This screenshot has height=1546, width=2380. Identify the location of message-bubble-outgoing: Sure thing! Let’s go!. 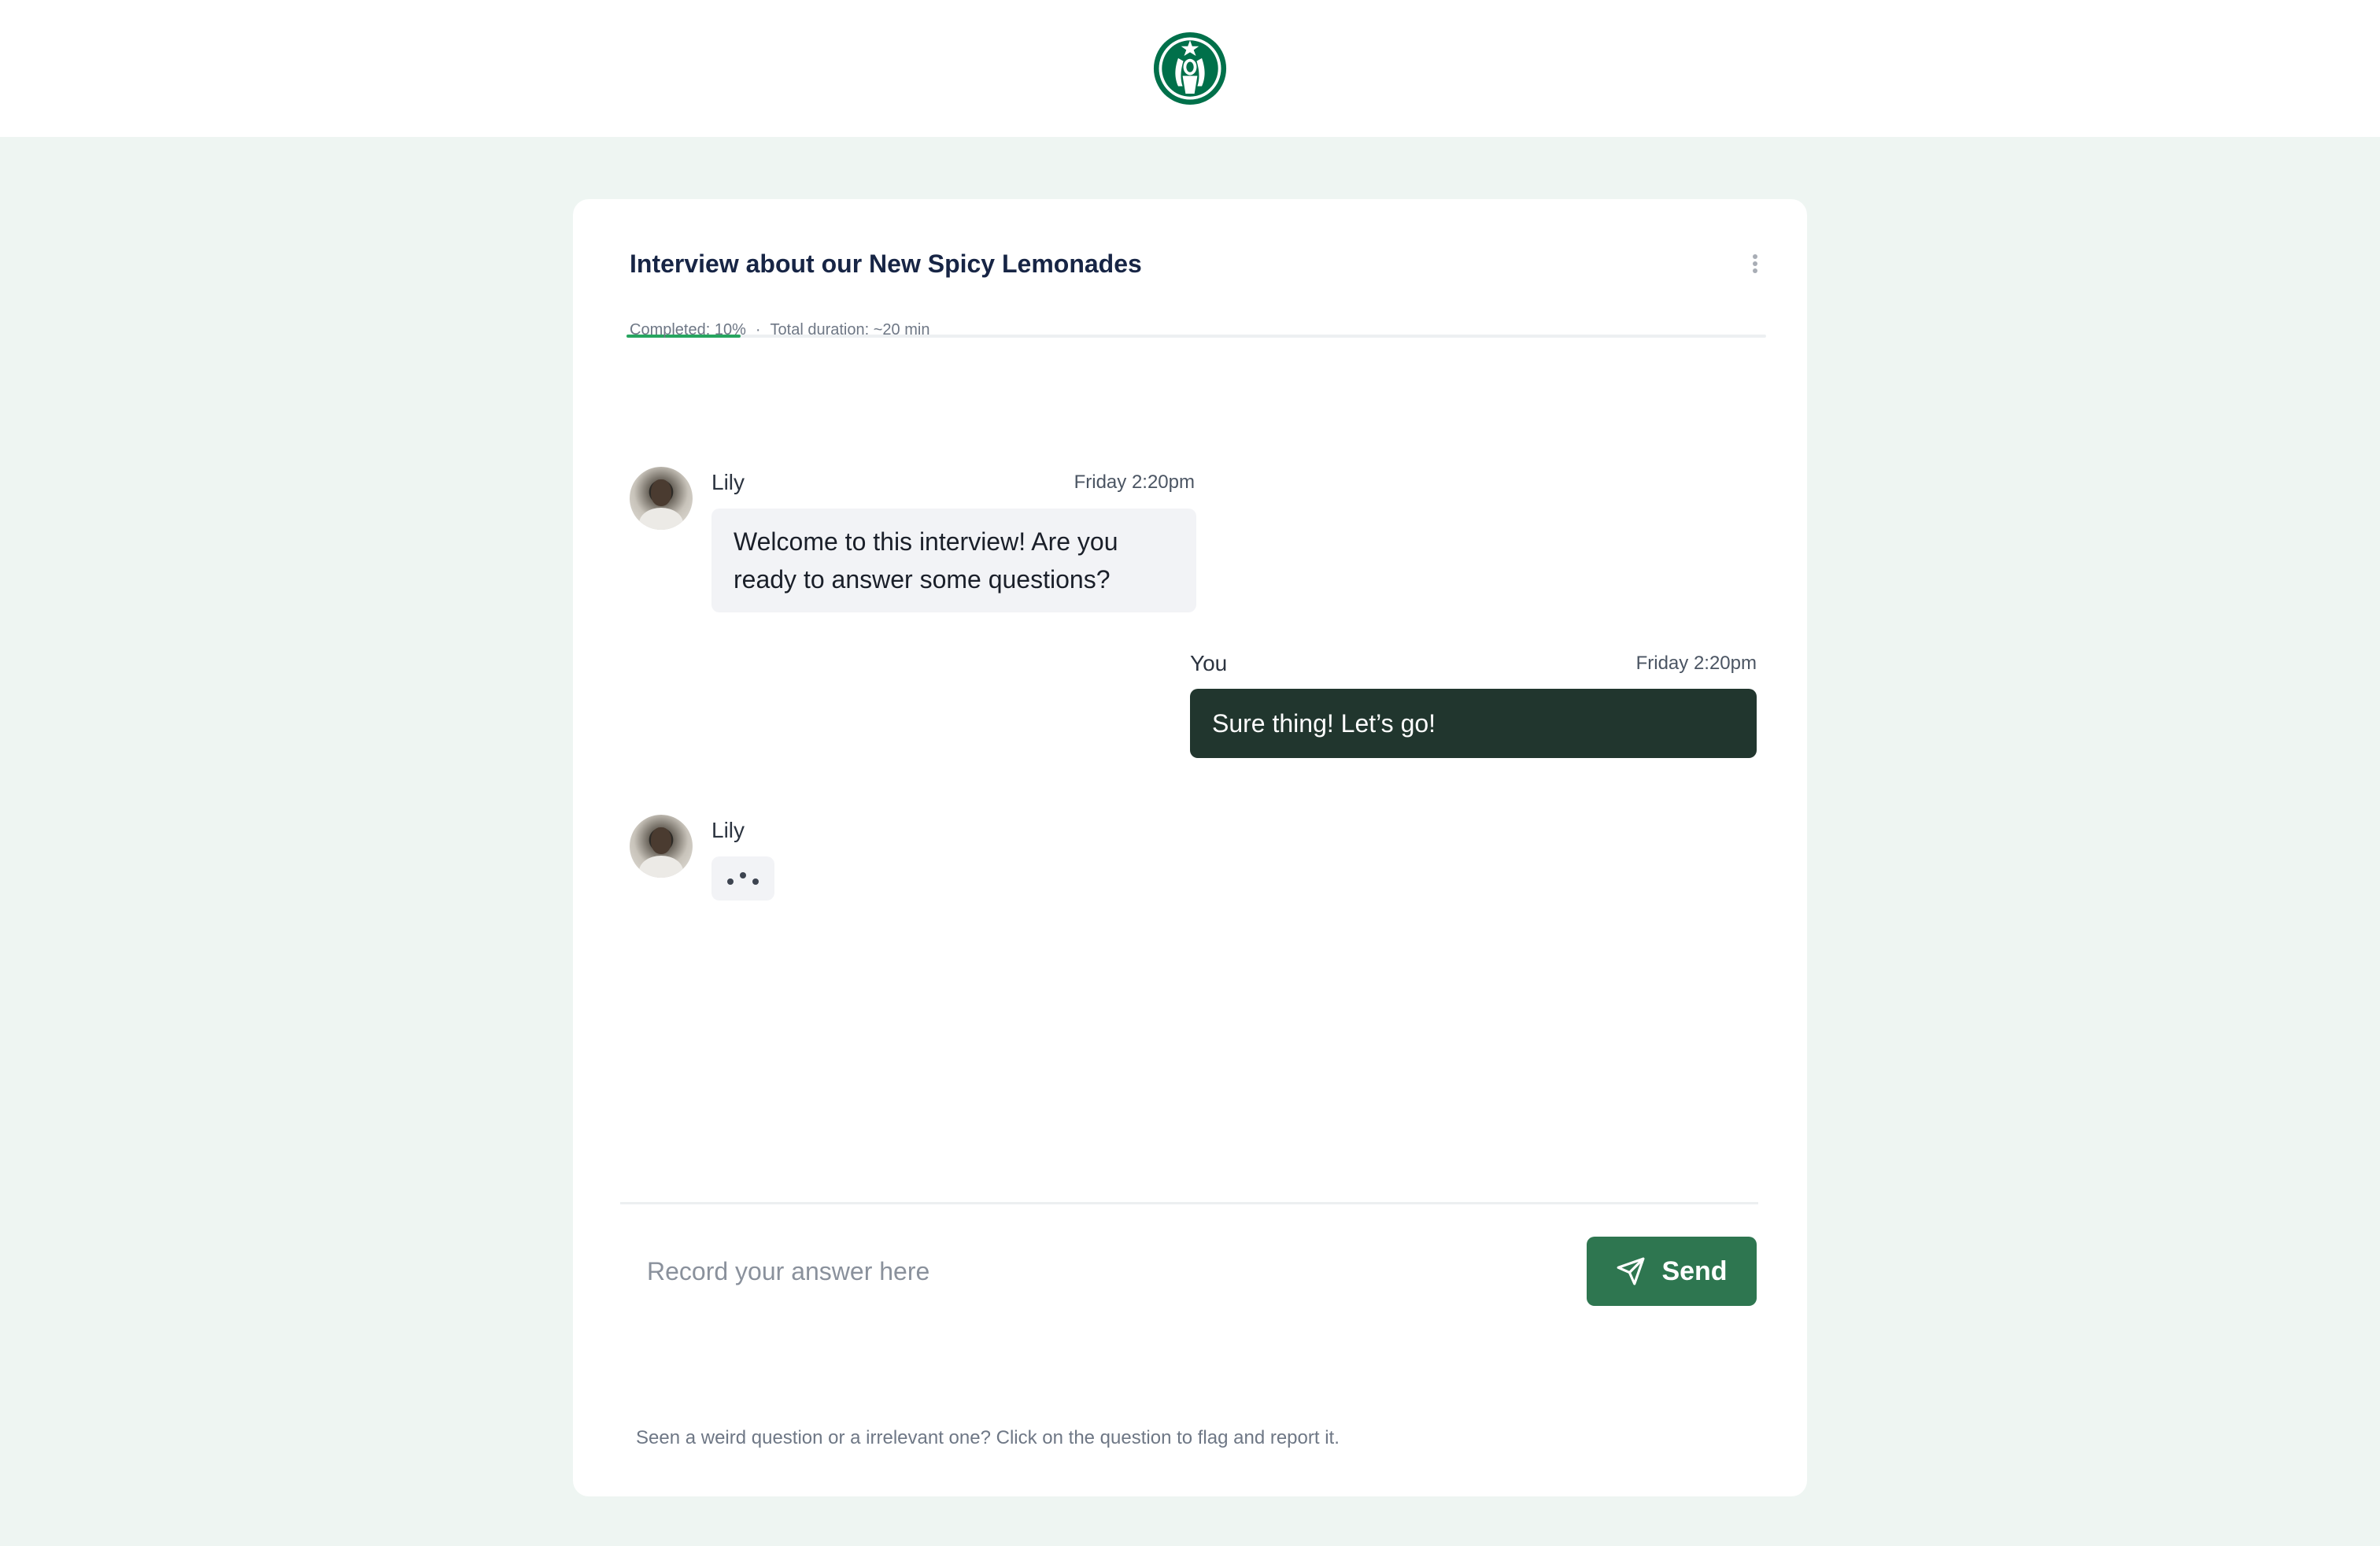
(1473, 723).